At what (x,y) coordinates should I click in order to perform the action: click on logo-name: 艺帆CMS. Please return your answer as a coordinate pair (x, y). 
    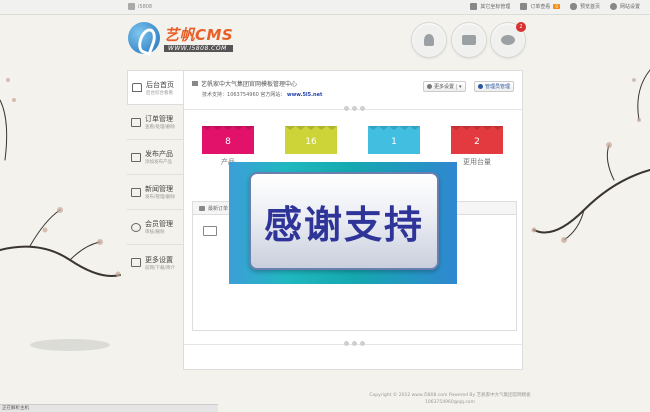
    Looking at the image, I should click on (199, 35).